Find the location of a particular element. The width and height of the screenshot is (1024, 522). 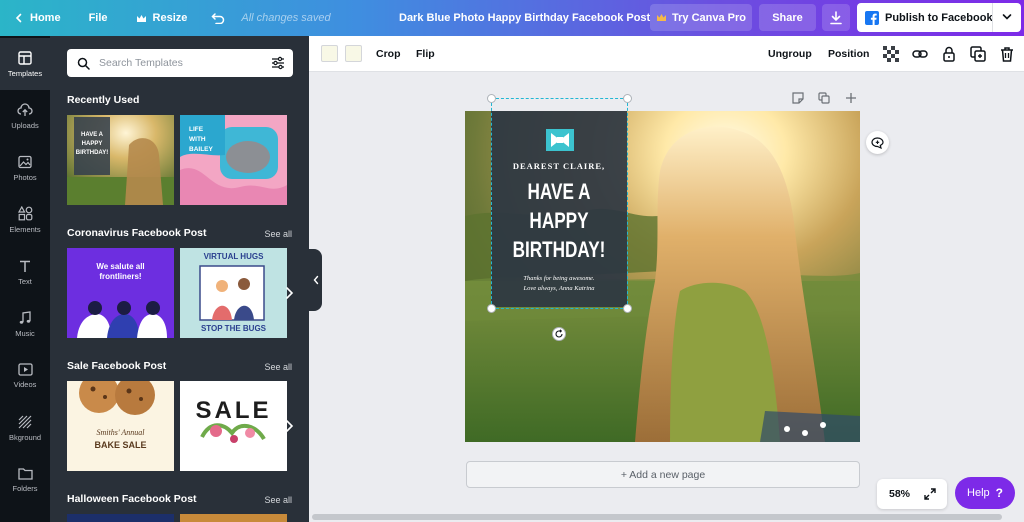

position-button: Position is located at coordinates (848, 54).